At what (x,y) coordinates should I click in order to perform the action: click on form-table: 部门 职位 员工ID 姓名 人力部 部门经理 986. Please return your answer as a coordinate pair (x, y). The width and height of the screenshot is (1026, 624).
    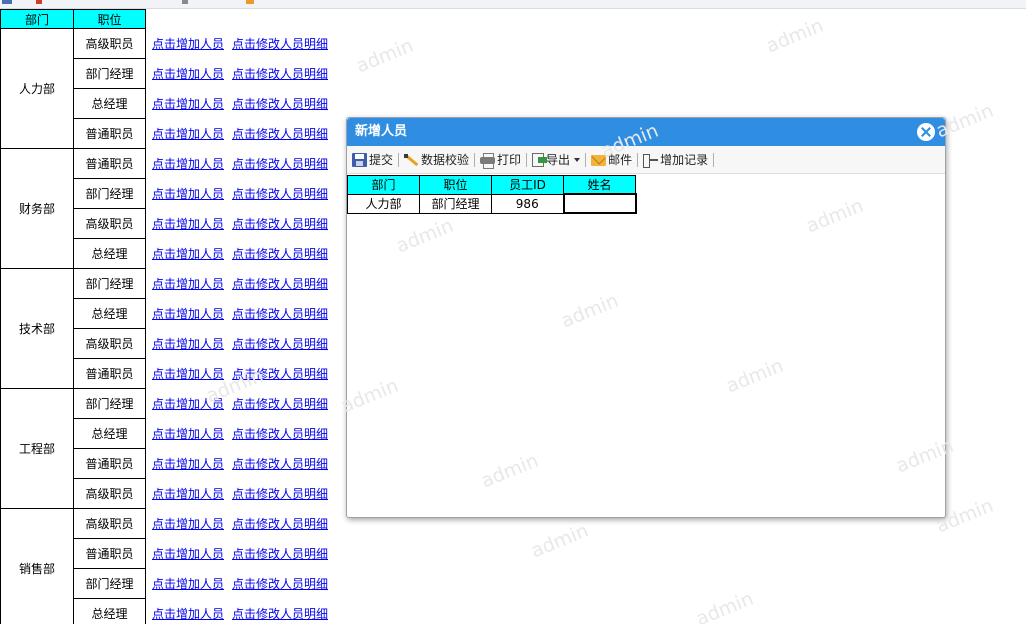
    Looking at the image, I should click on (492, 194).